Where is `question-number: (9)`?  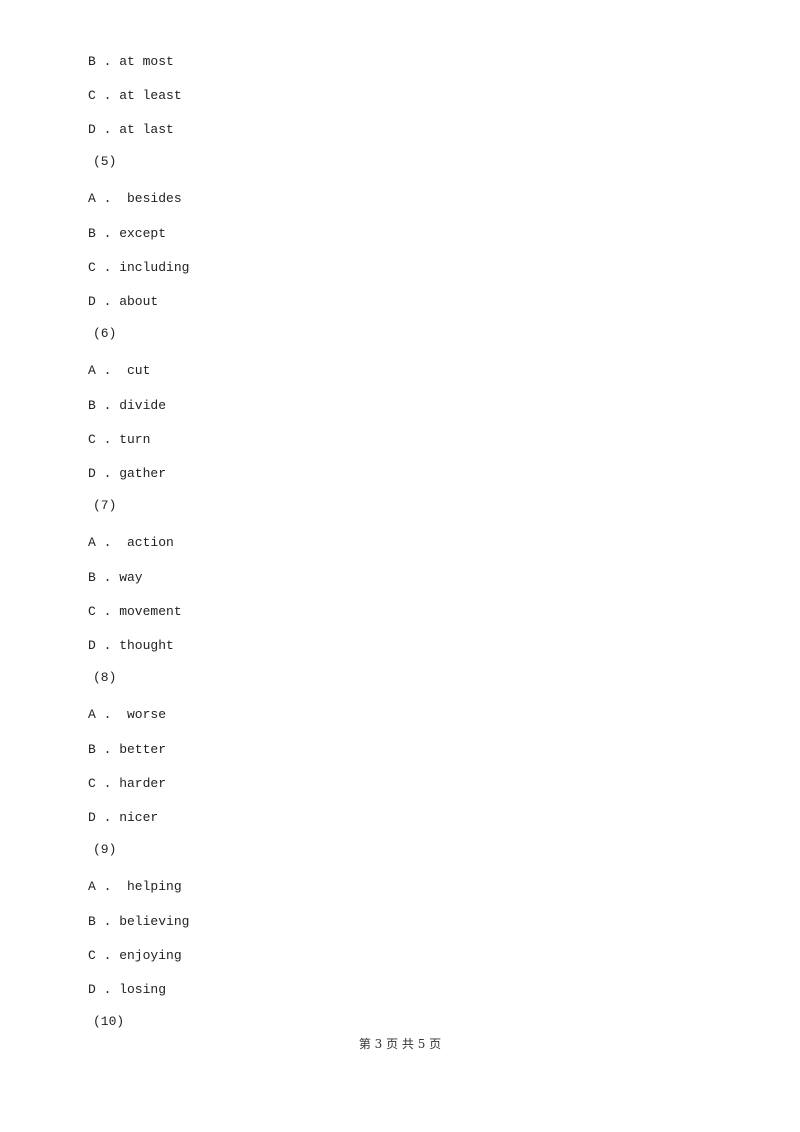
question-number: (9) is located at coordinates (105, 849).